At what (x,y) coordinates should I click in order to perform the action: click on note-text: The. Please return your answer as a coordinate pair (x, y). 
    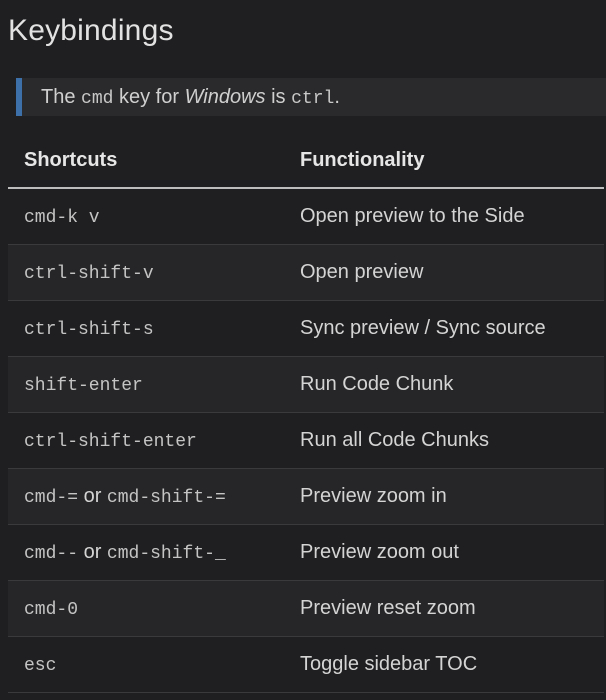
    Looking at the image, I should click on (61, 97).